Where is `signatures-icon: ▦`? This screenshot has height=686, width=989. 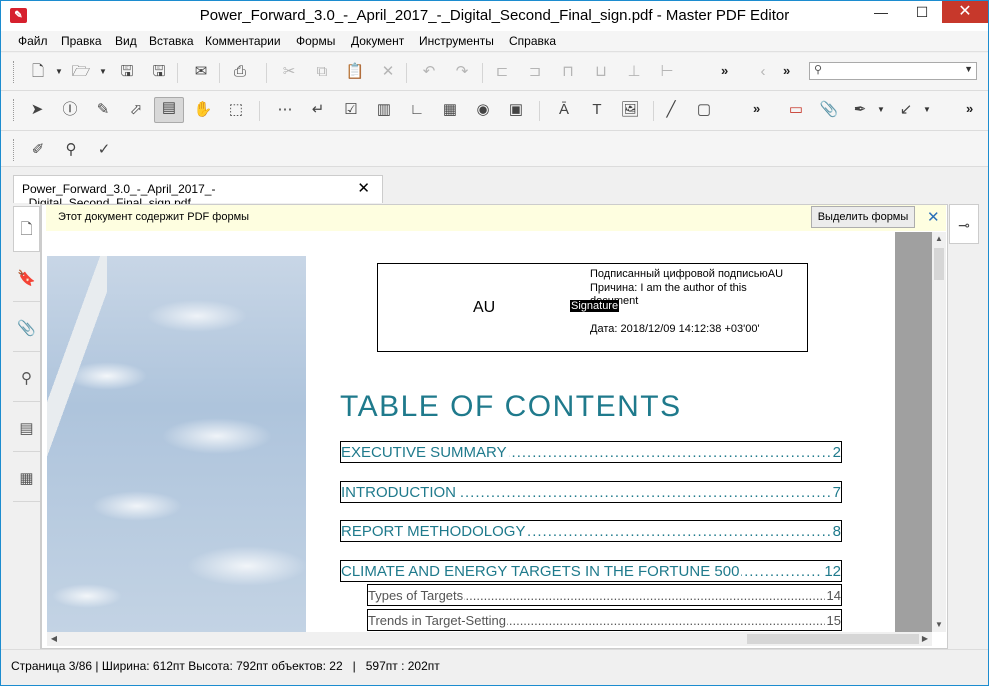
signatures-icon: ▦ is located at coordinates (26, 479).